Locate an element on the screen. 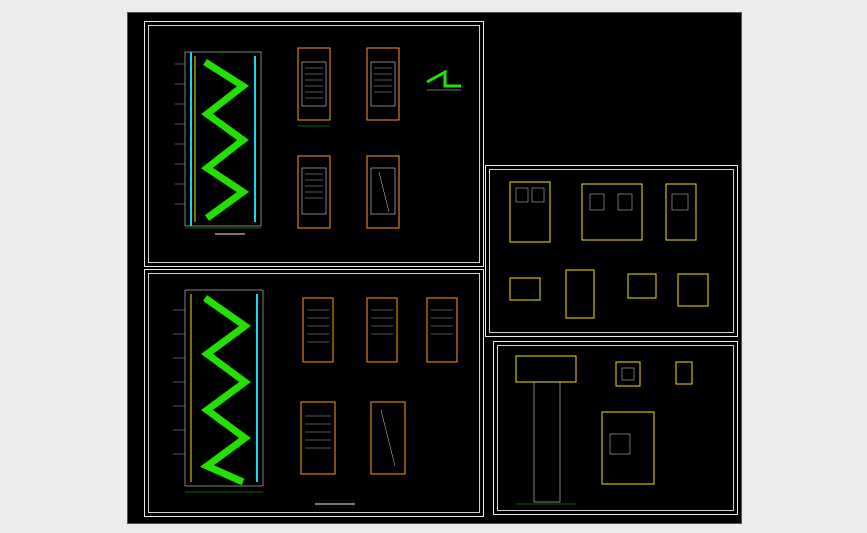 This screenshot has width=867, height=533. sheet-4-drawings is located at coordinates (604, 430).